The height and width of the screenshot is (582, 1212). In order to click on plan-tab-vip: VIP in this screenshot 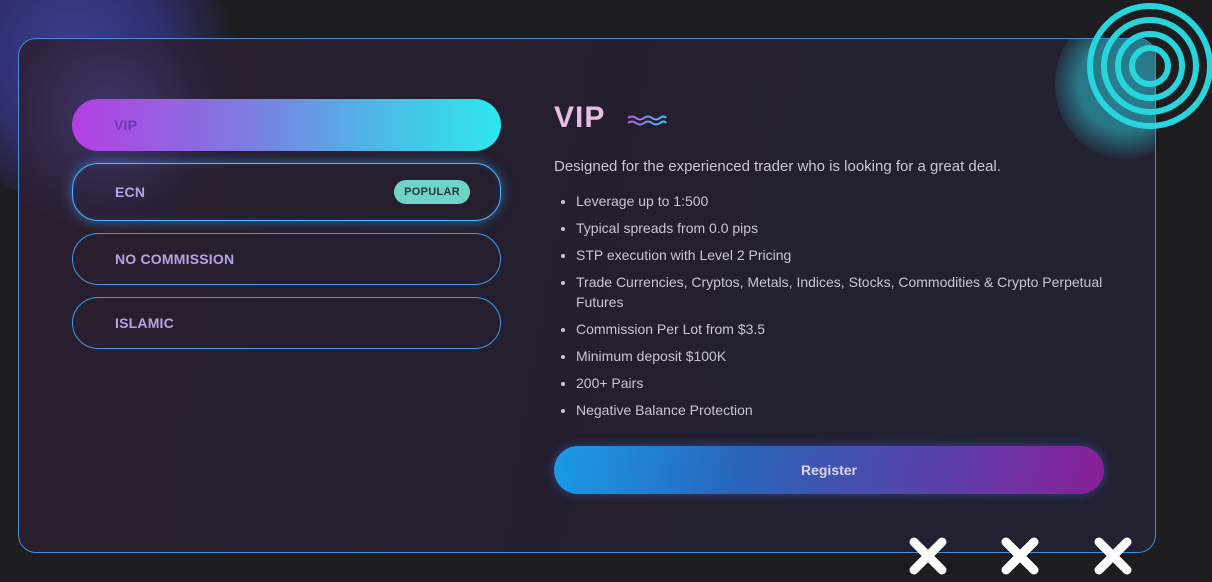, I will do `click(286, 125)`.